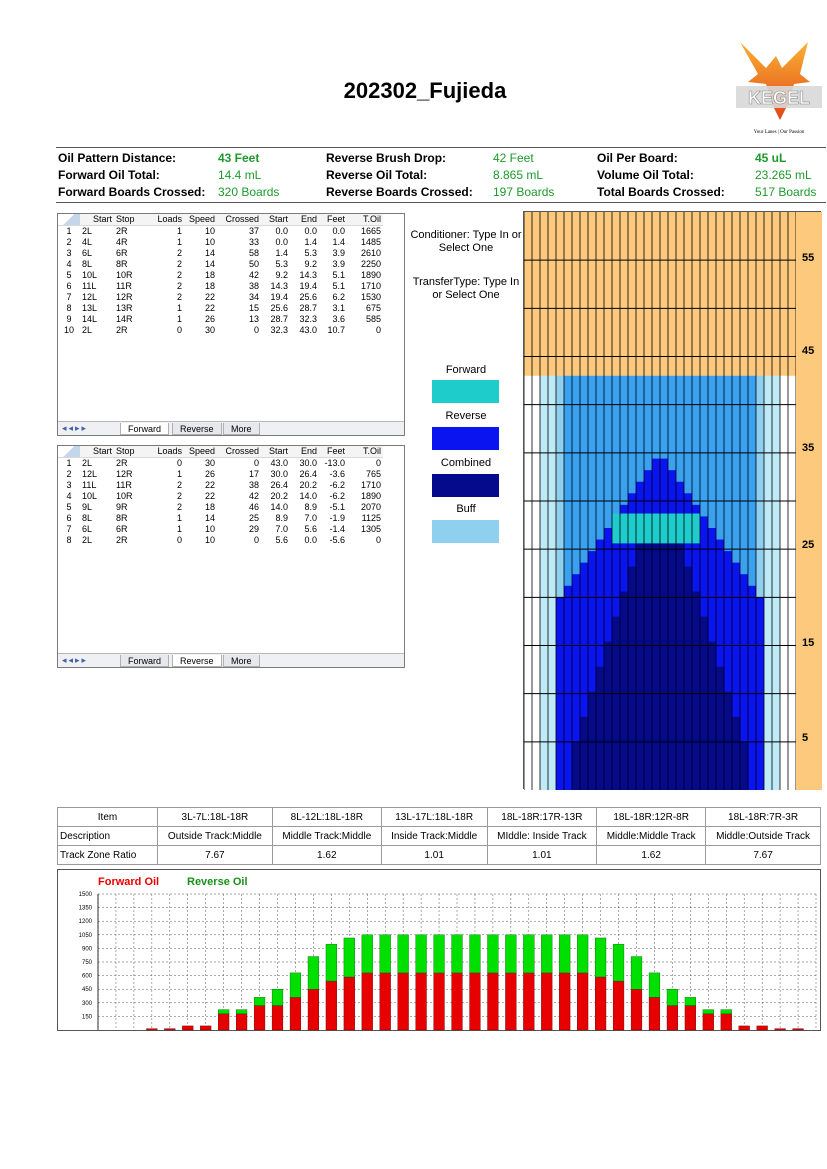  Describe the element at coordinates (304, 264) in the screenshot. I see `table-cell: 9.2` at that location.